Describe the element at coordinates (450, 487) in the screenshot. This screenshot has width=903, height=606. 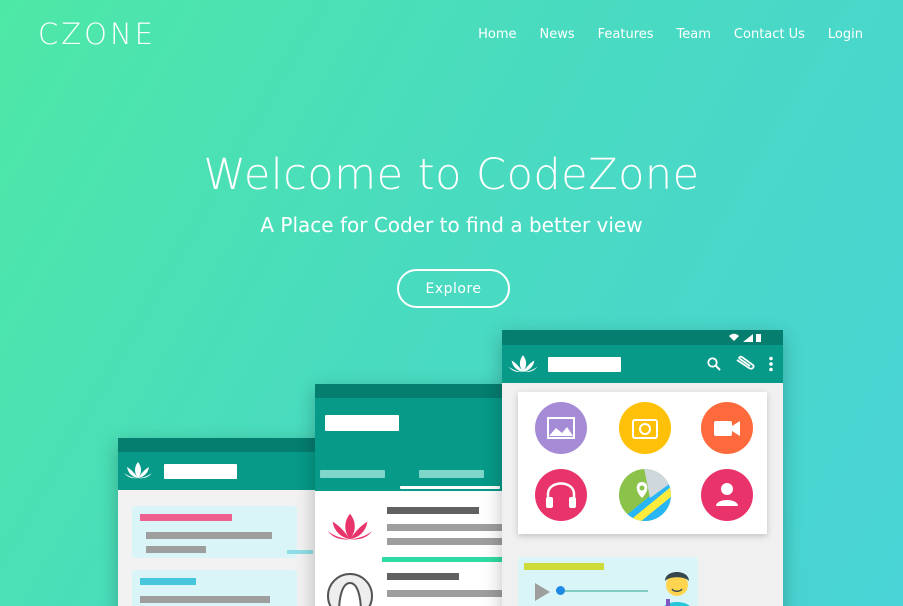
I see `tab-indicator` at that location.